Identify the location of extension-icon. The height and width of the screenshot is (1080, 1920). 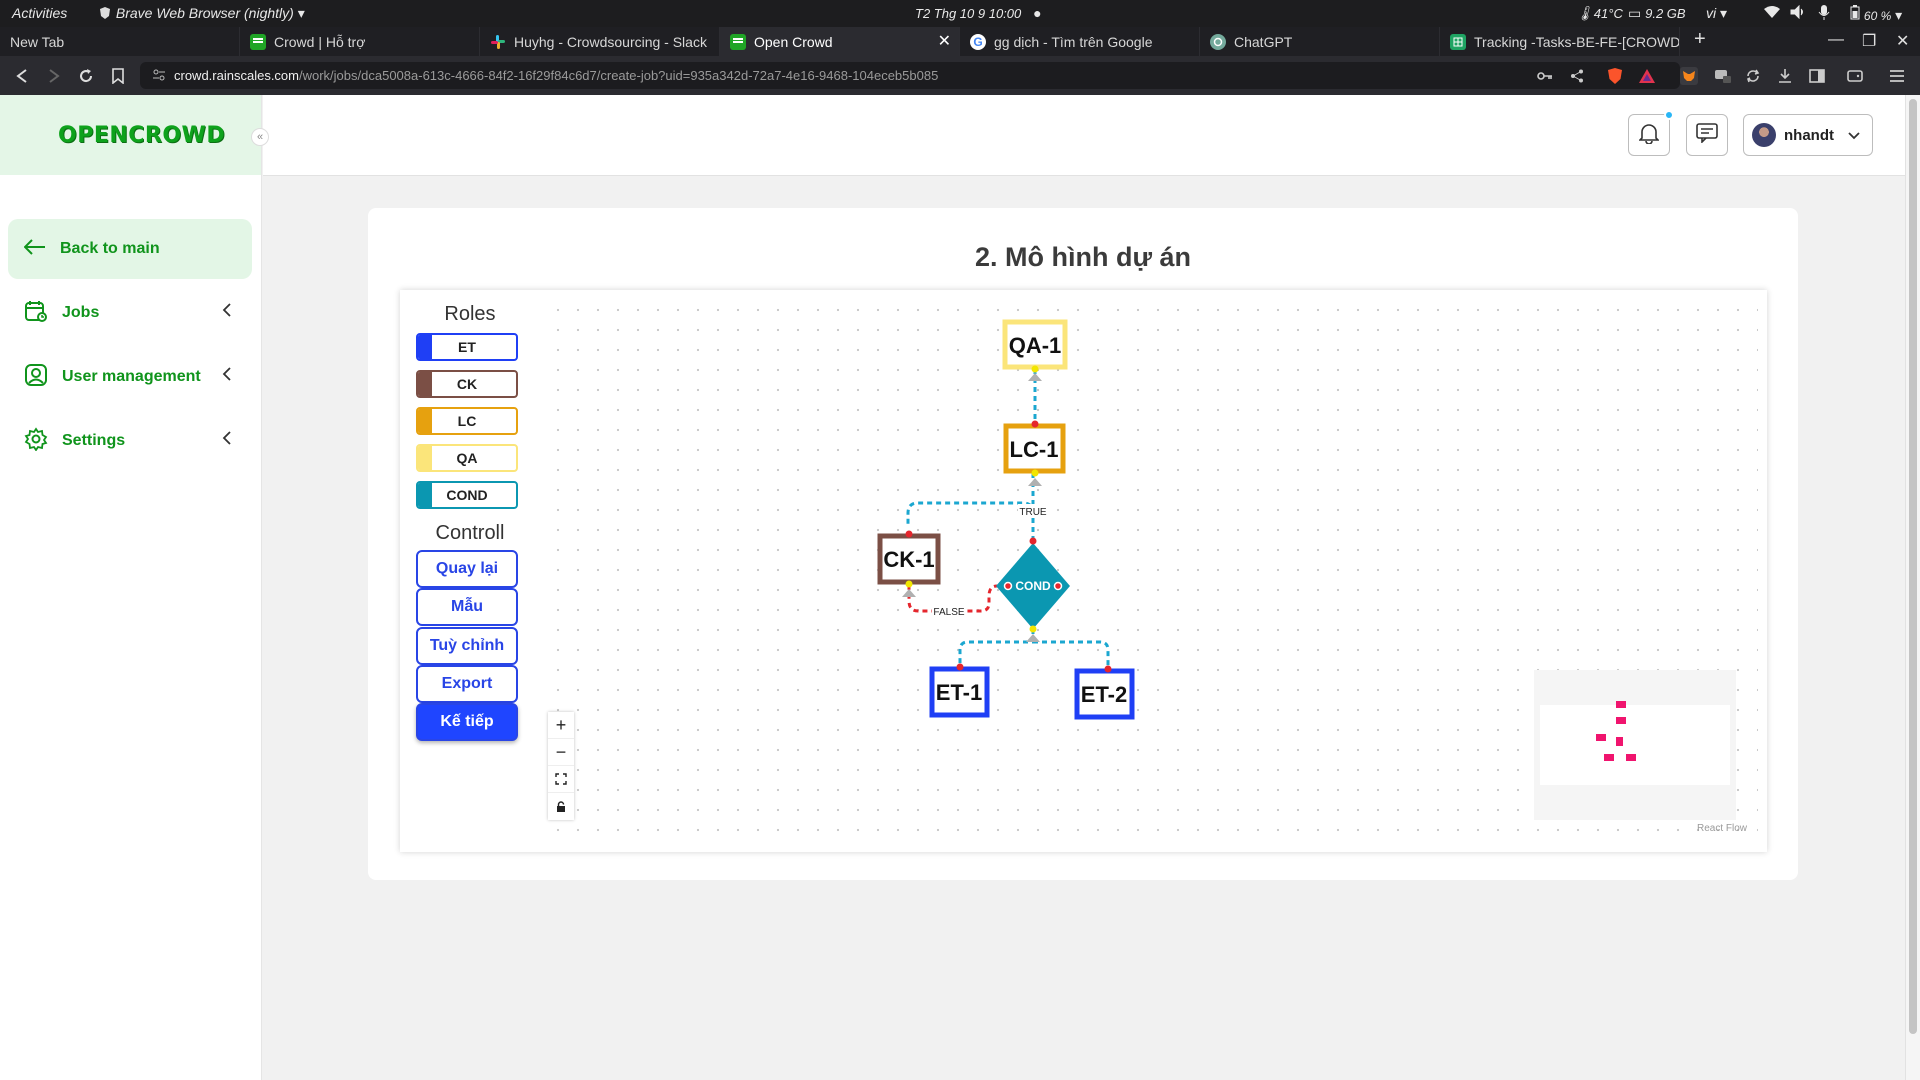
(1723, 76).